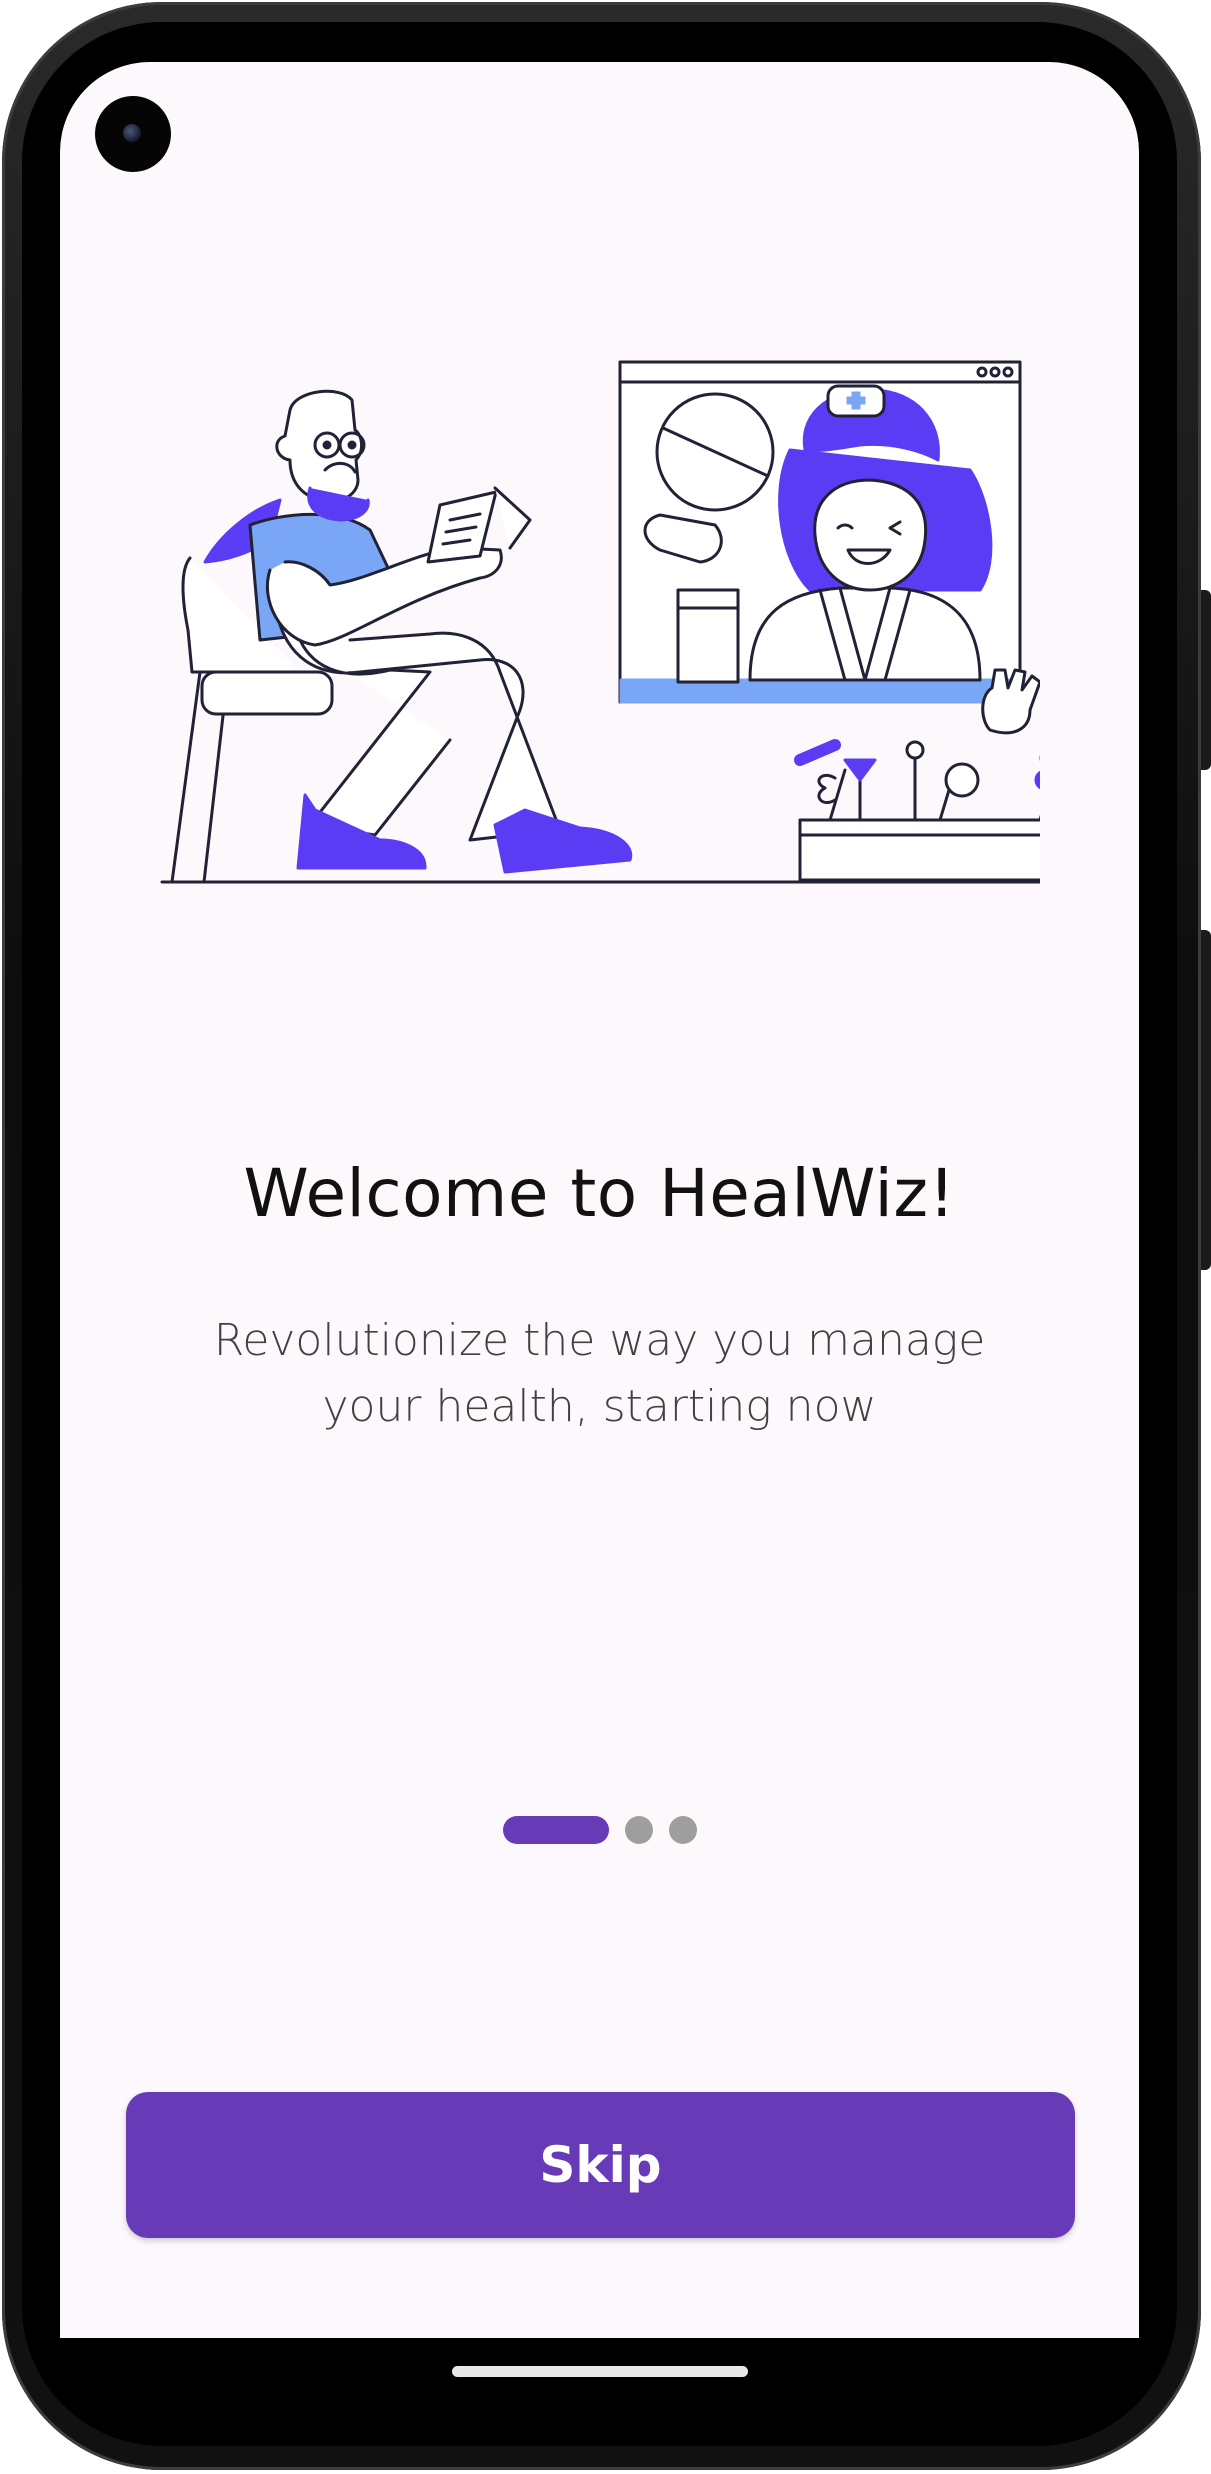 This screenshot has height=2474, width=1211. I want to click on plant-pot-icon, so click(917, 810).